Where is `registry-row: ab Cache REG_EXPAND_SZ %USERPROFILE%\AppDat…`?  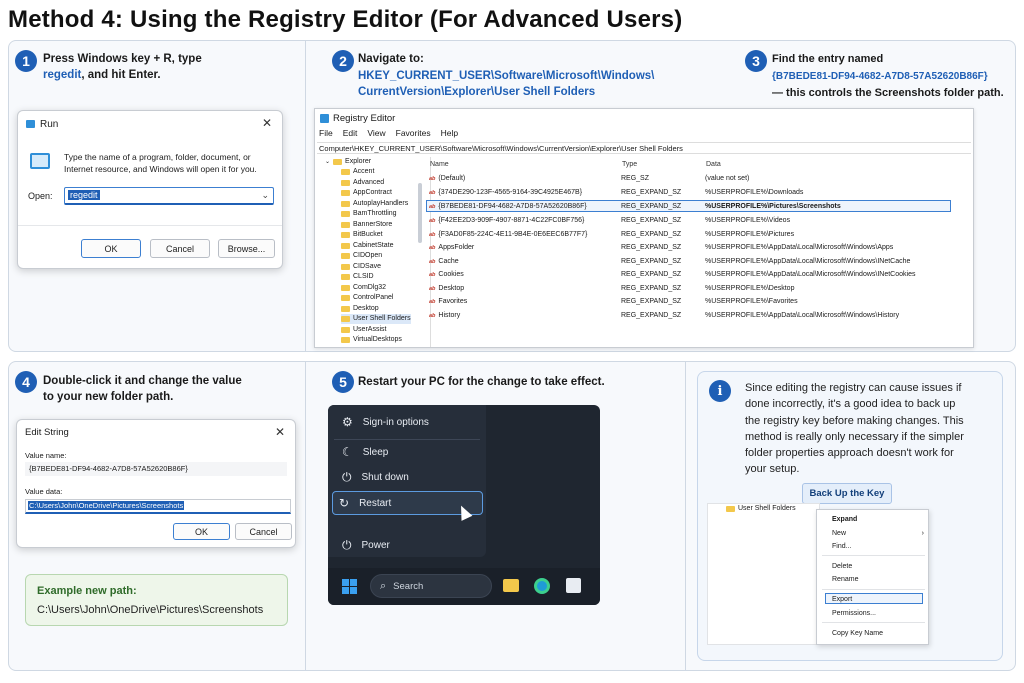 registry-row: ab Cache REG_EXPAND_SZ %USERPROFILE%\AppDat… is located at coordinates (688, 262).